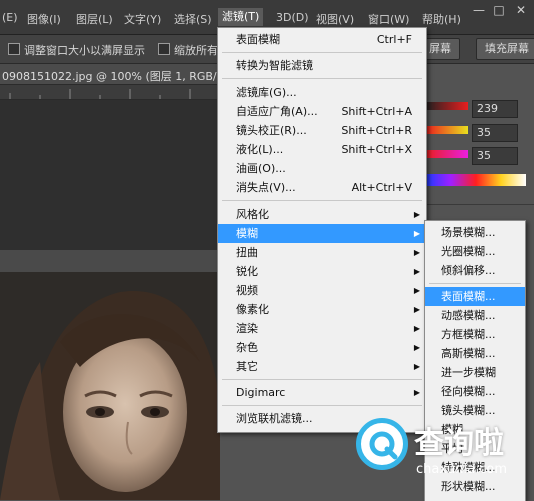 This screenshot has width=534, height=501. I want to click on canvas-gray-band, so click(110, 261).